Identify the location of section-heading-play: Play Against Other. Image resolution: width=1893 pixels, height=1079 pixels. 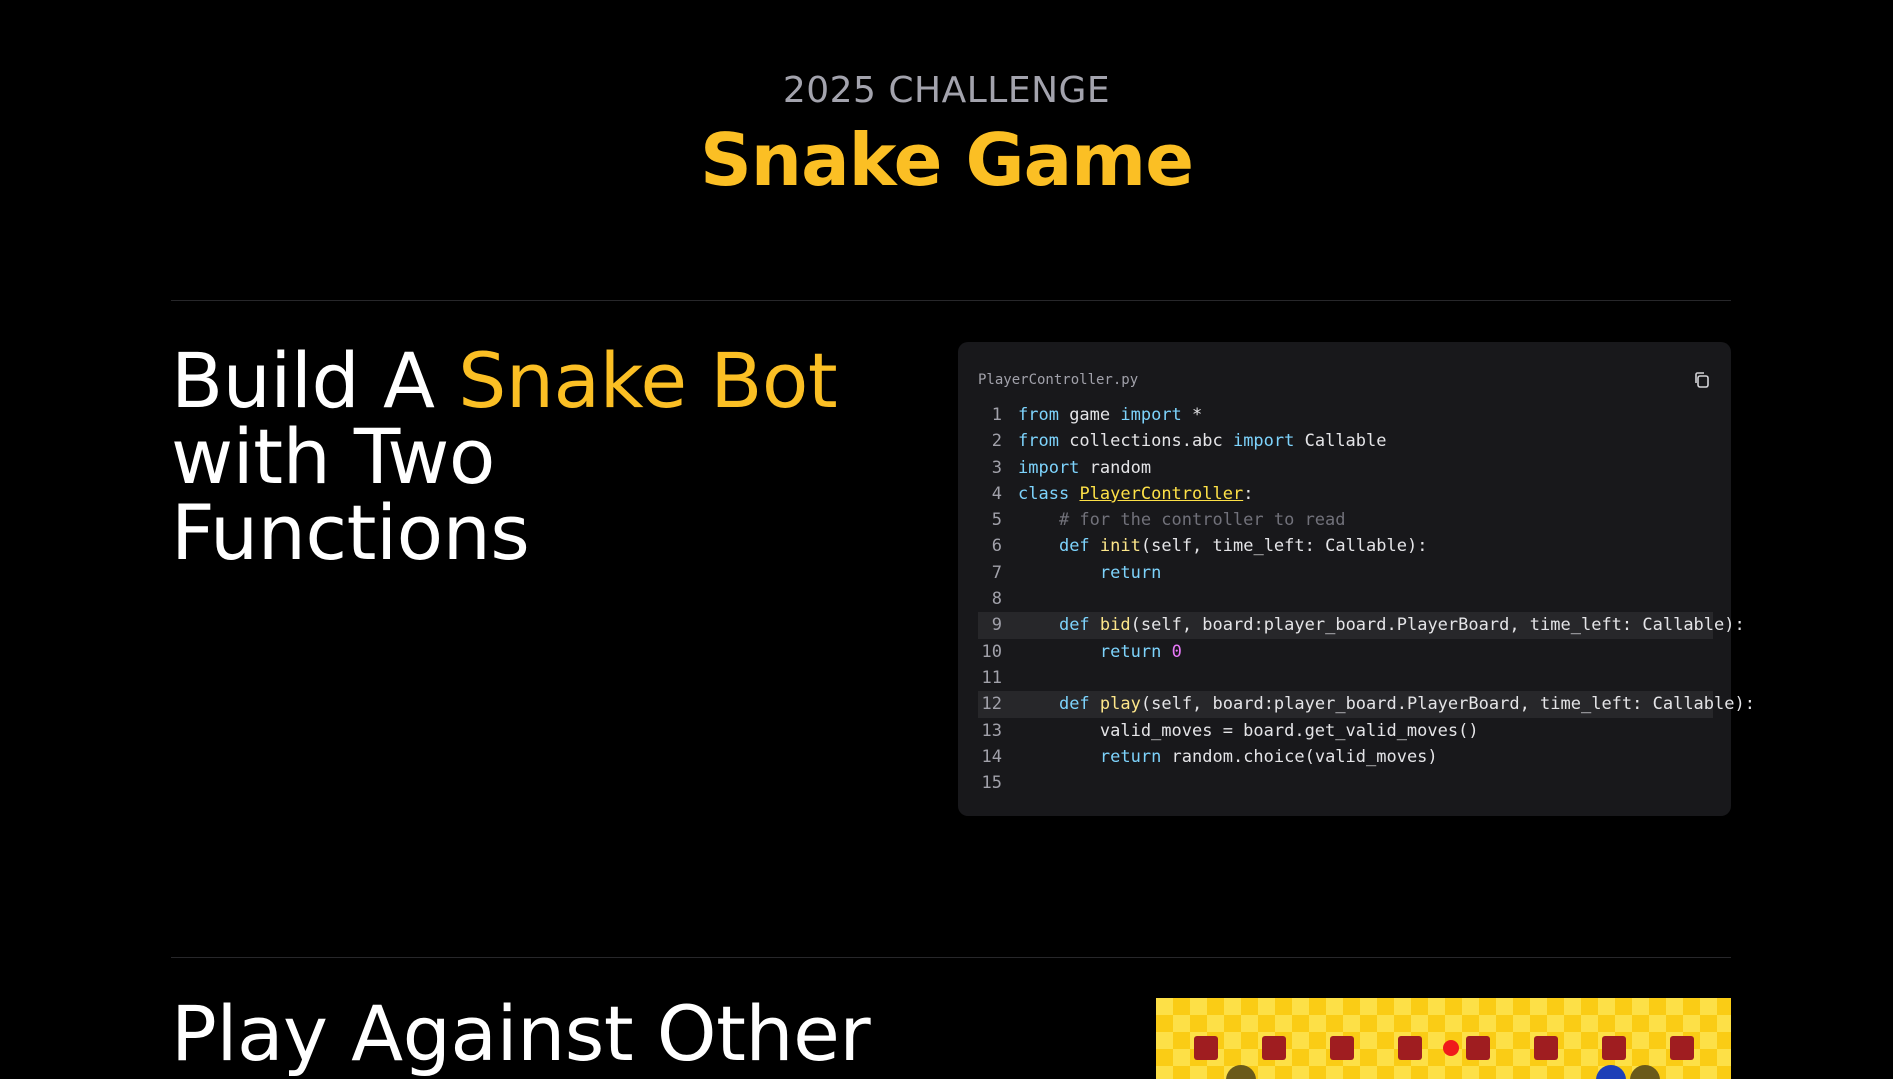
(521, 1033).